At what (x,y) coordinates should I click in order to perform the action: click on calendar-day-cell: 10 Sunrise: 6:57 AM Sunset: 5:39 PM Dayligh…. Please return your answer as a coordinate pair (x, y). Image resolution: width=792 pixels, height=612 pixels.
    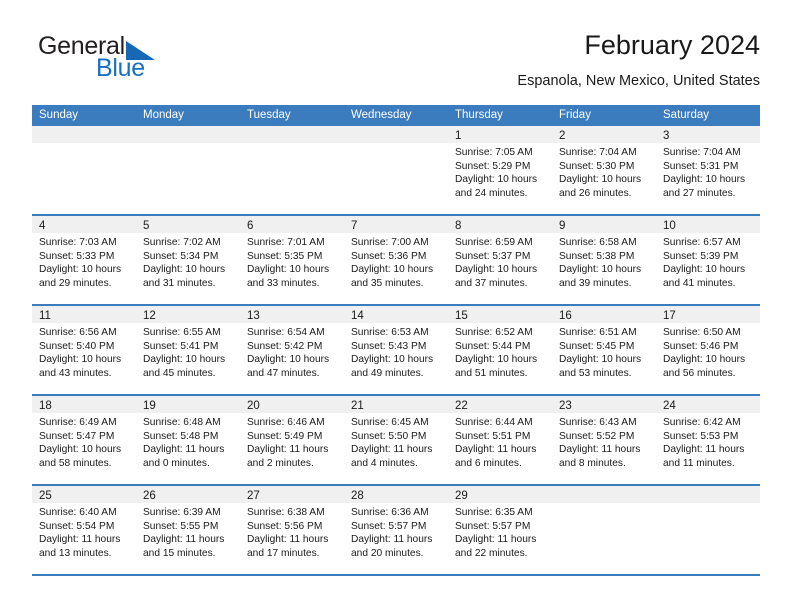
    Looking at the image, I should click on (708, 260).